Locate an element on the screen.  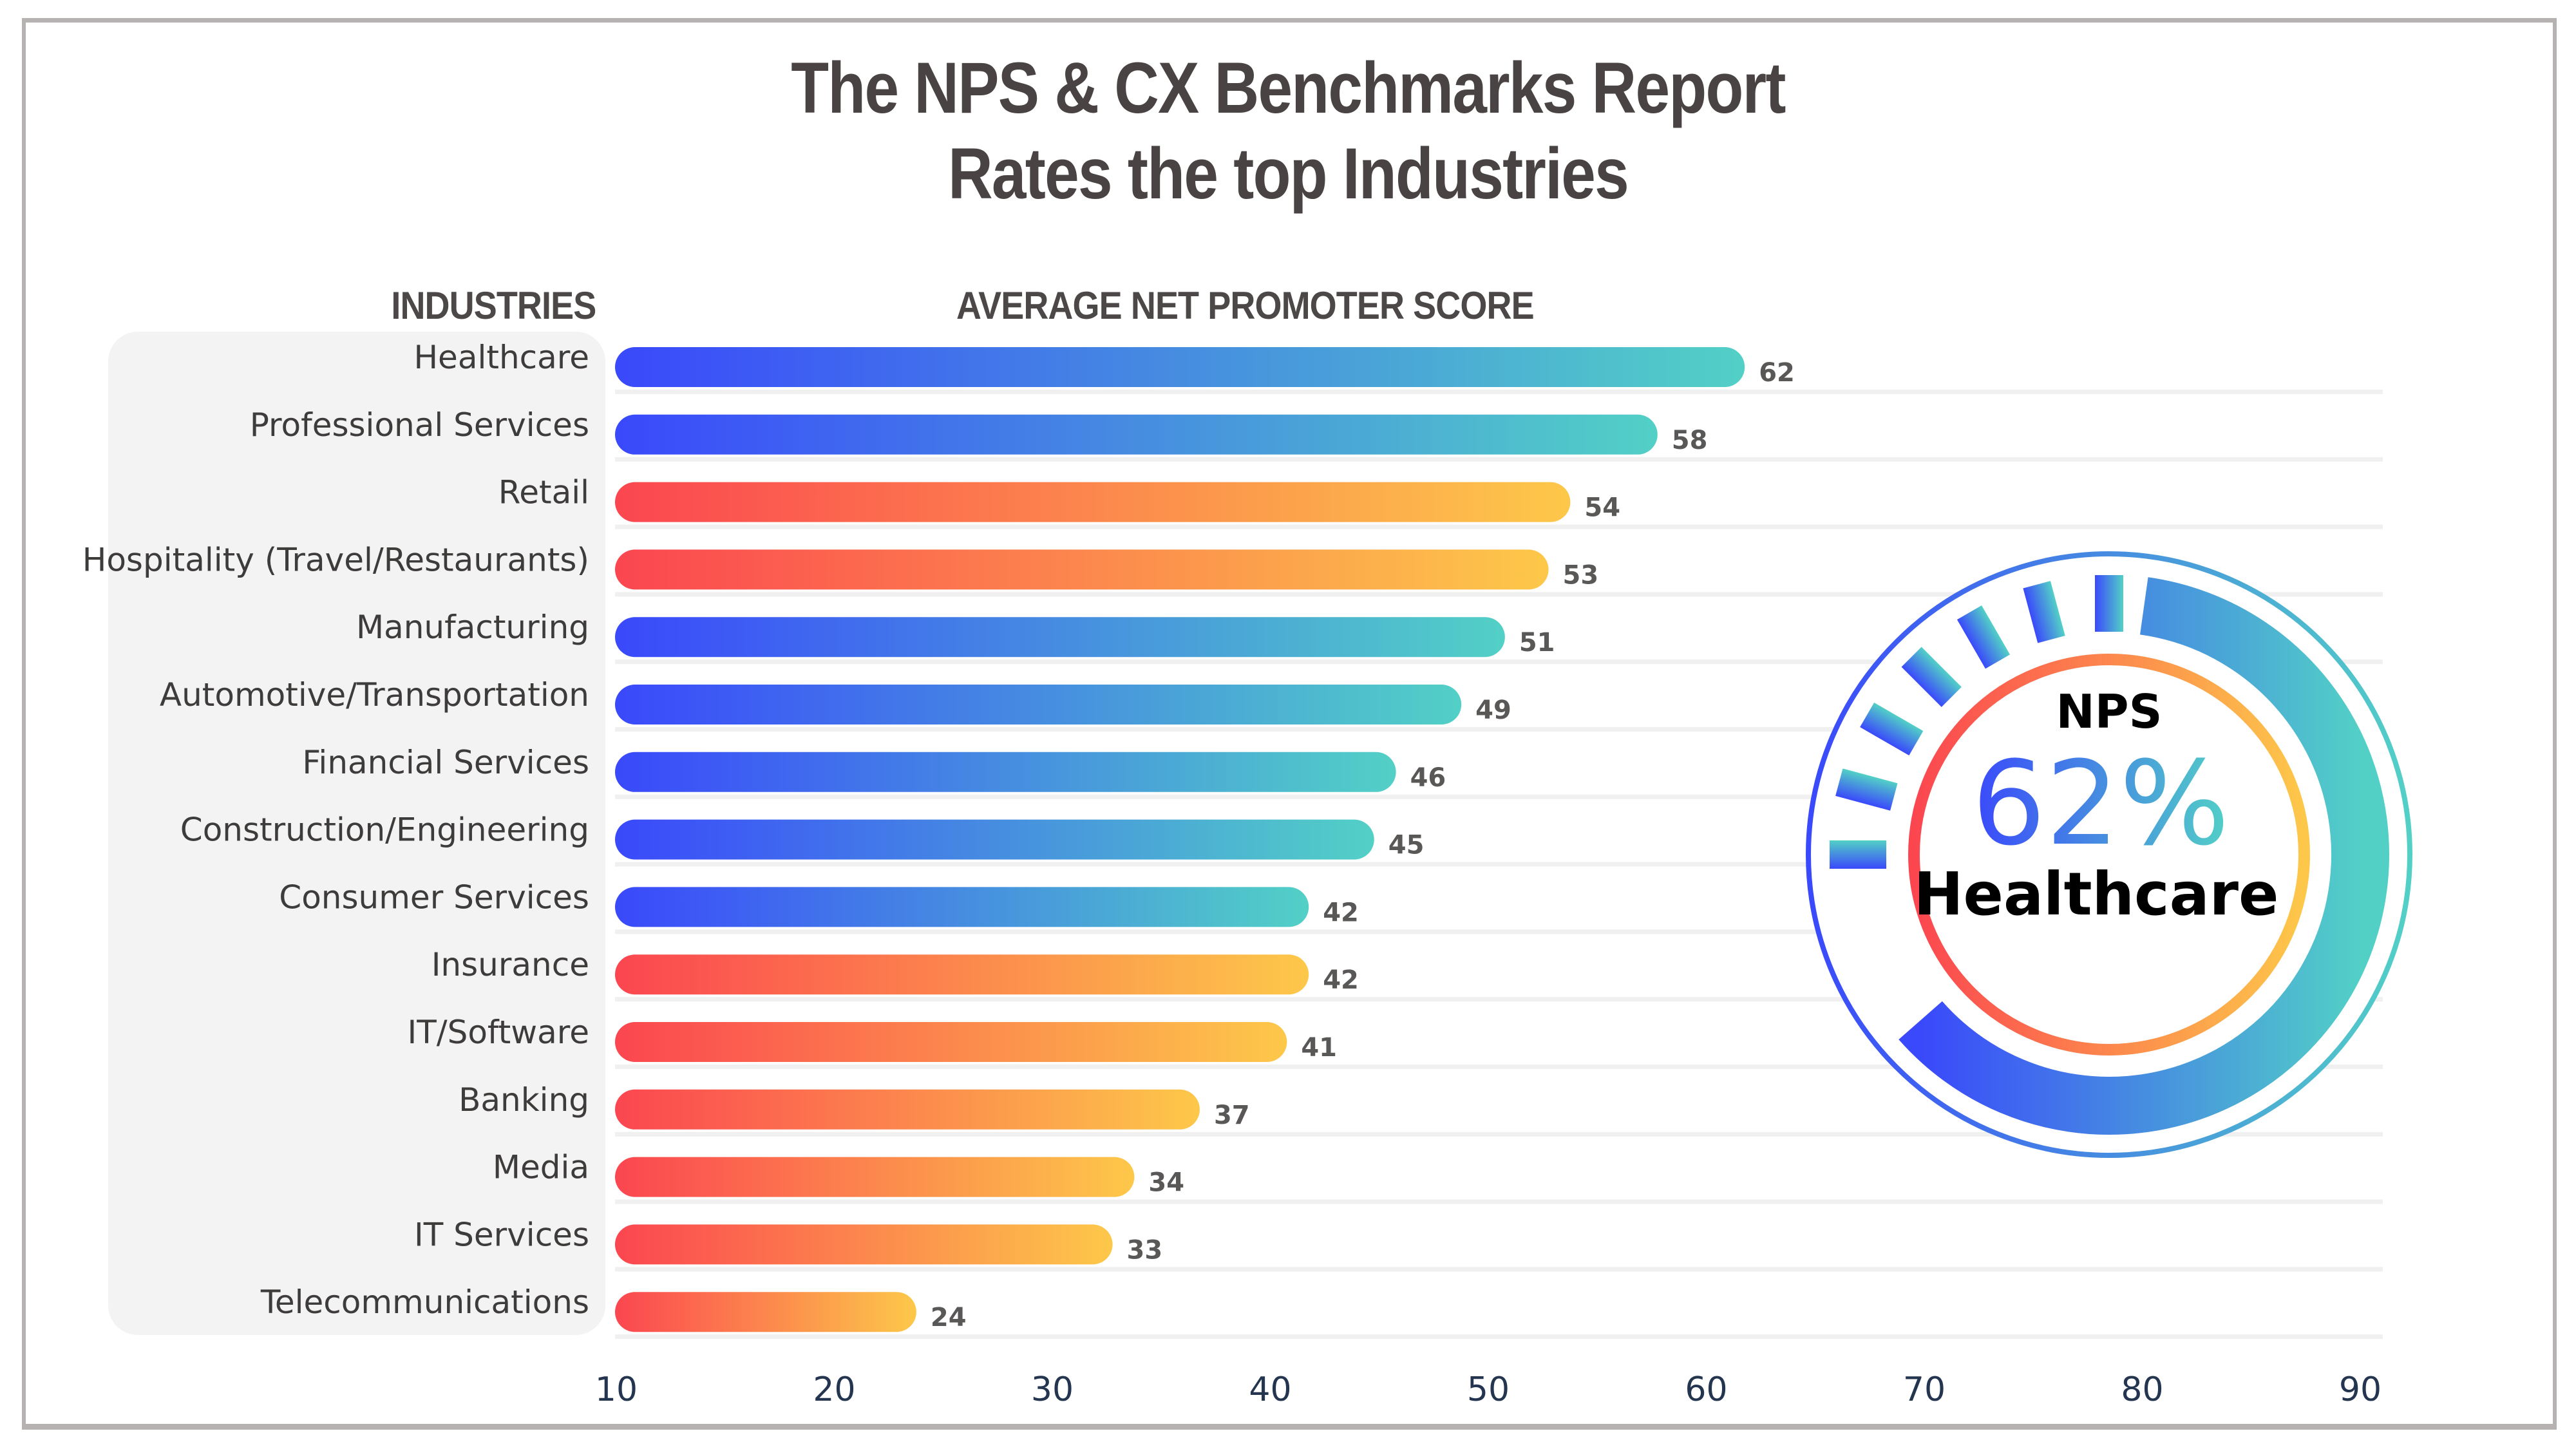
x-tick-label: 80 is located at coordinates (2142, 1389).